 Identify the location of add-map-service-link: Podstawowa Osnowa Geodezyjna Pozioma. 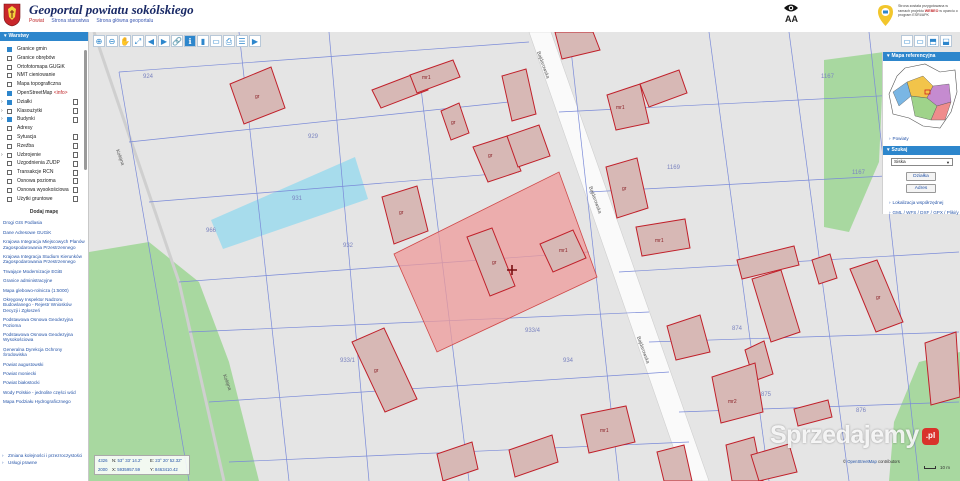
(44, 322).